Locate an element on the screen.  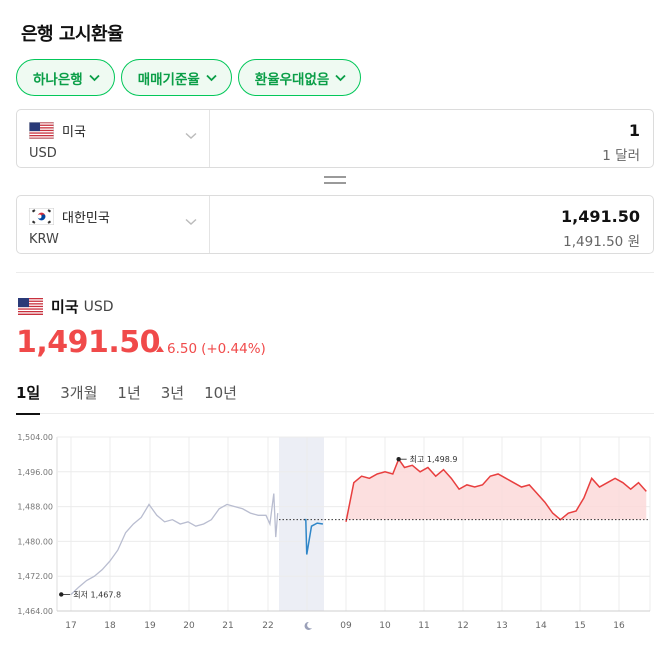
tab-1-year: 1년 is located at coordinates (128, 396).